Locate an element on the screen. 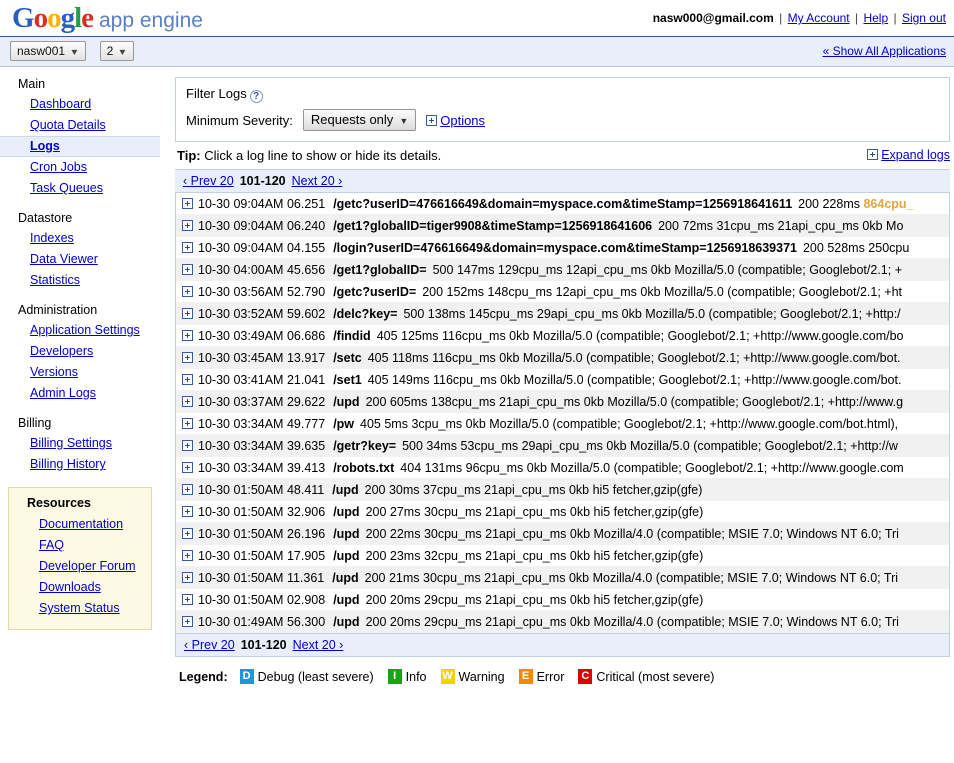  sidebar-item-application-settings: Application Settings is located at coordinates (80, 330).